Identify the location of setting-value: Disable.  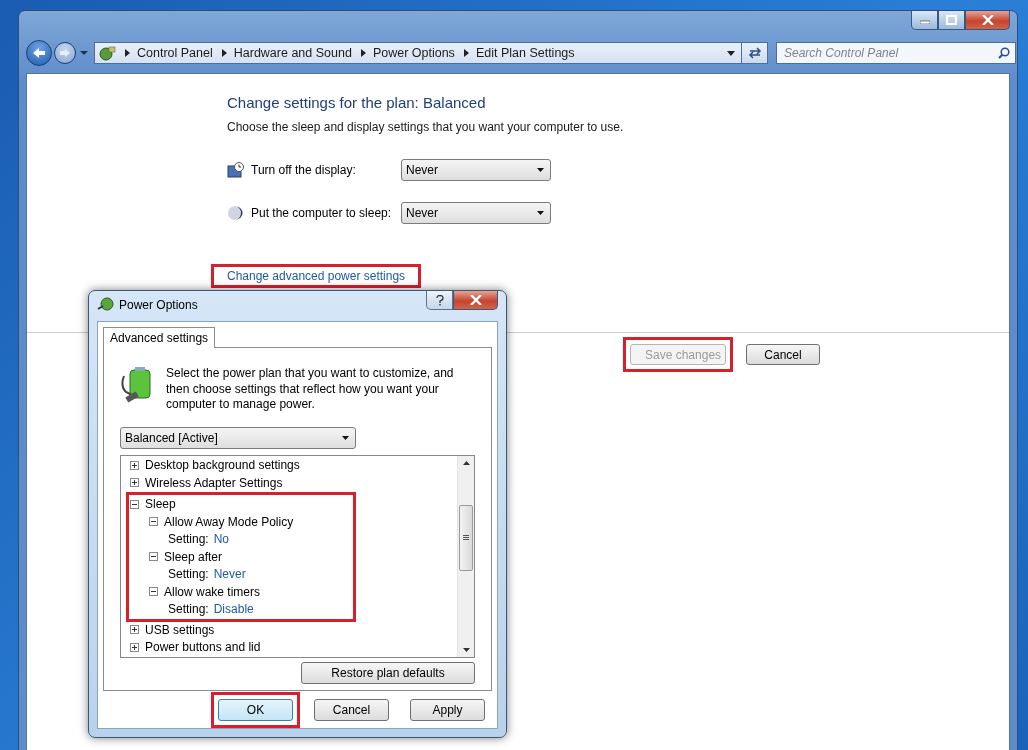
(233, 609).